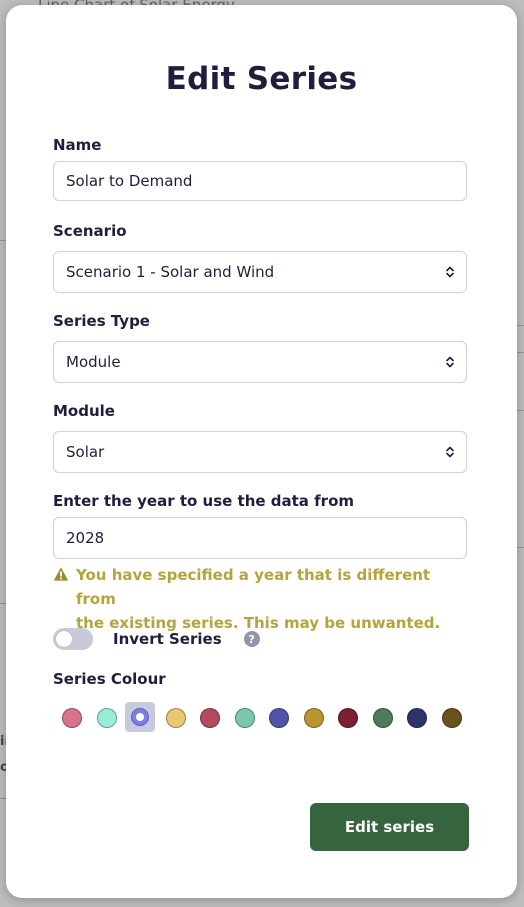  Describe the element at coordinates (73, 639) in the screenshot. I see `invert-series-toggle` at that location.